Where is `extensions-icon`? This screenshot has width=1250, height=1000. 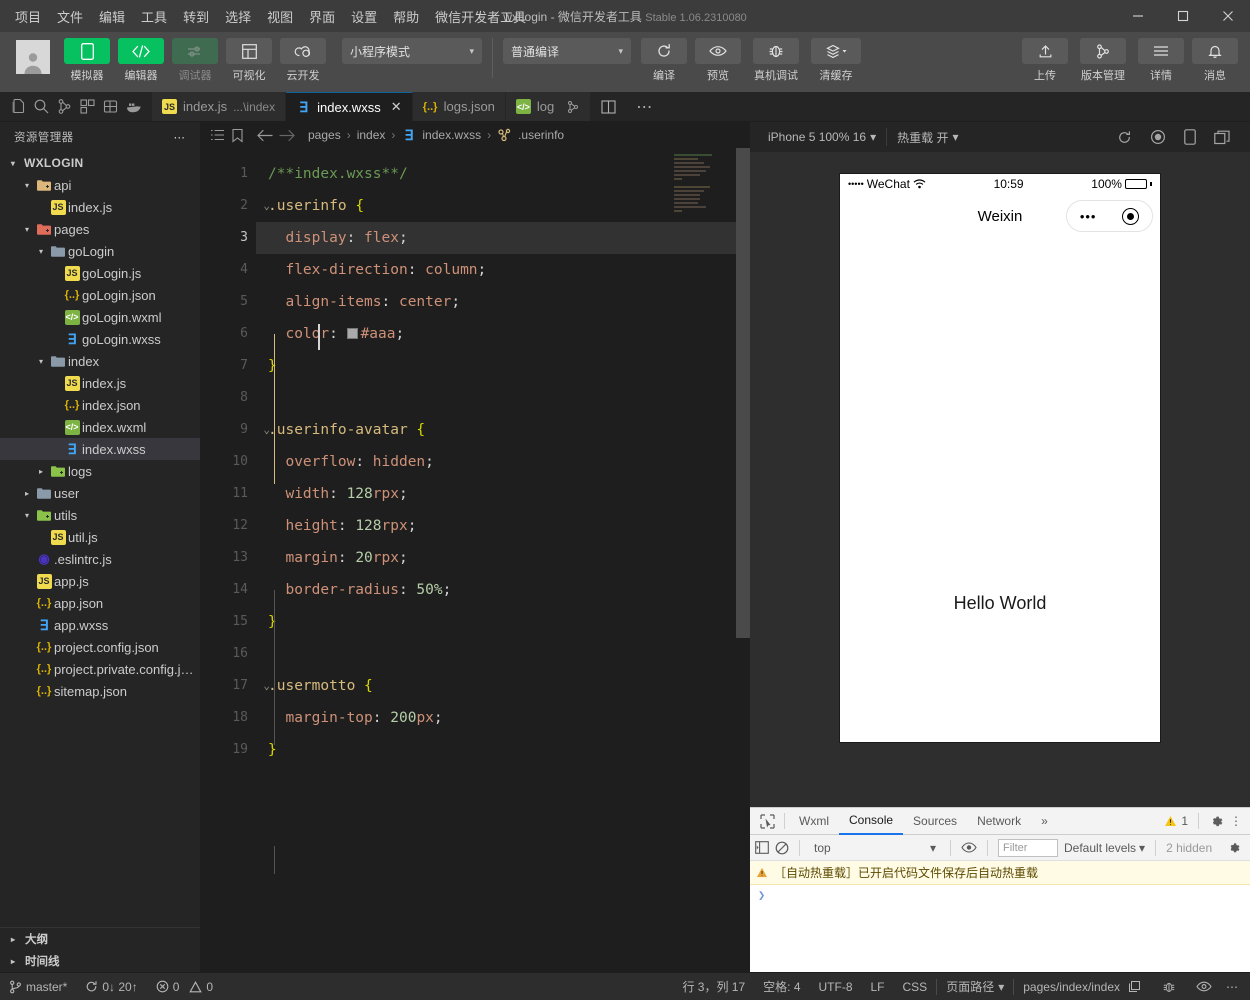
extensions-icon is located at coordinates (87, 106).